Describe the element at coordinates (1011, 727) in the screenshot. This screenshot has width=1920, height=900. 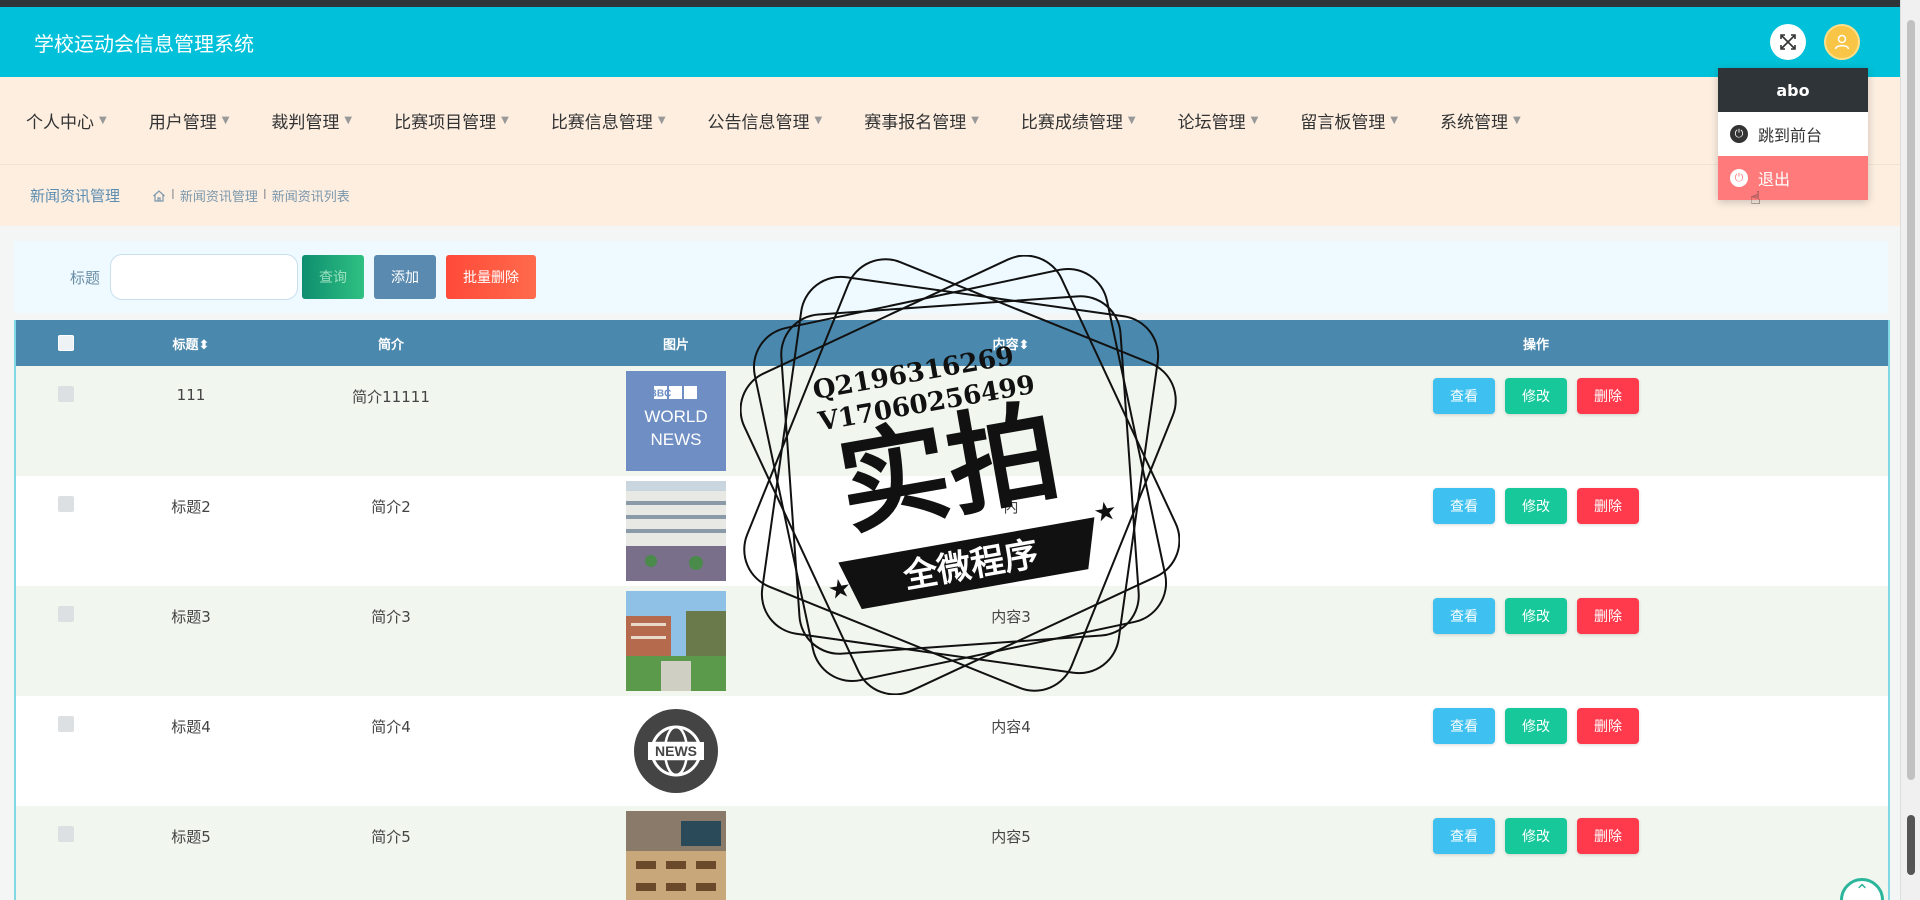
I see `cell-content: 内容4` at that location.